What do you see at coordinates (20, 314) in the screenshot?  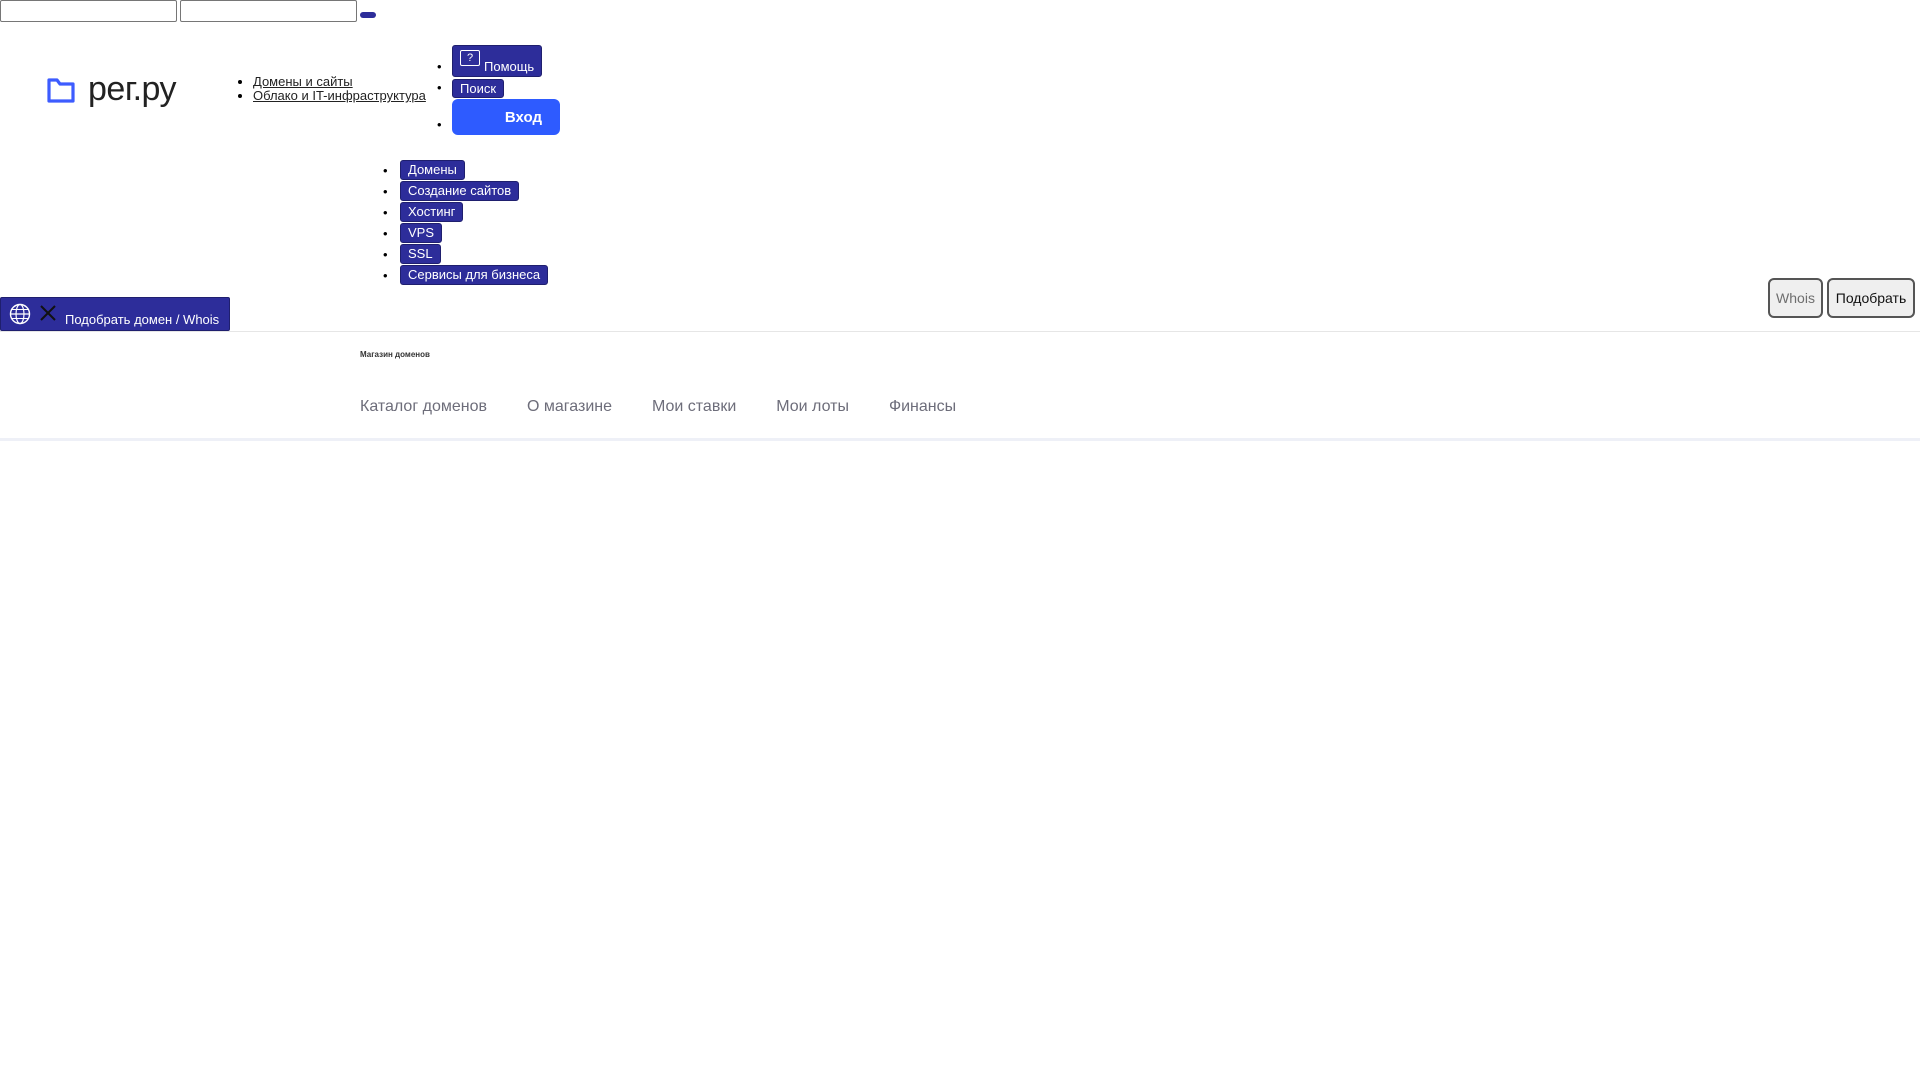 I see `globe-icon` at bounding box center [20, 314].